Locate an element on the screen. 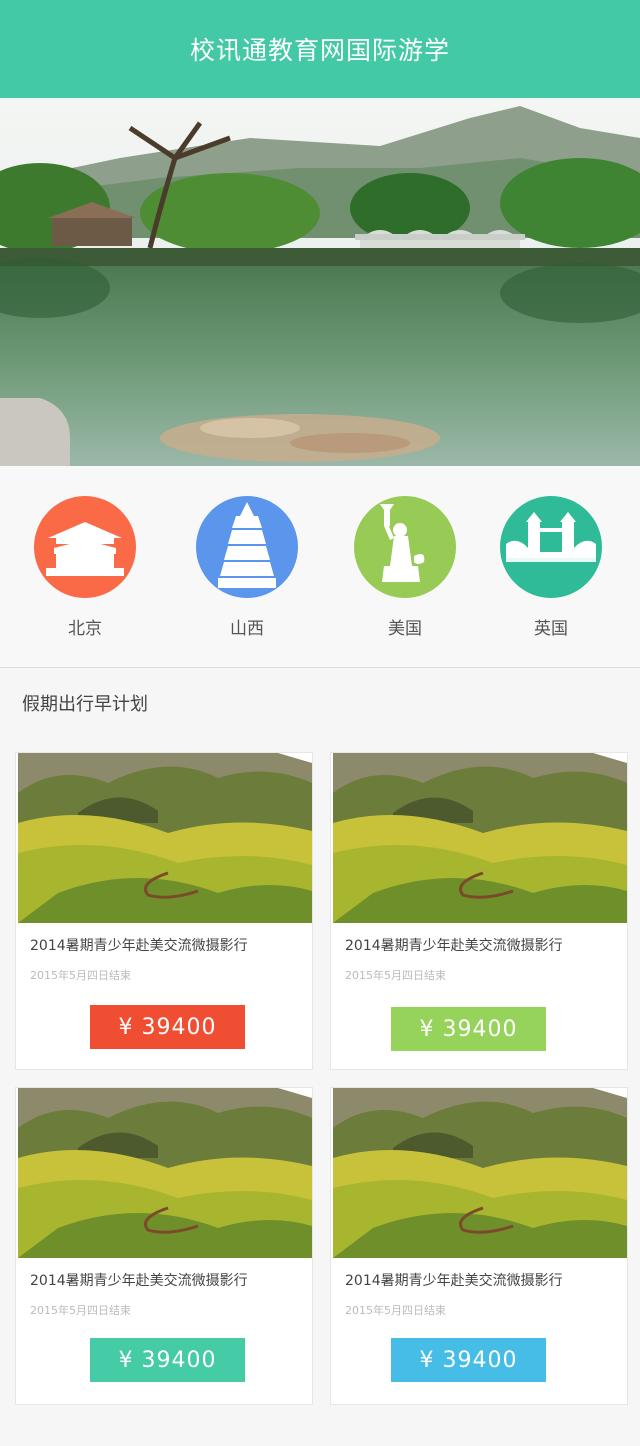 This screenshot has width=640, height=1446. destination-usa: 美国 is located at coordinates (405, 567).